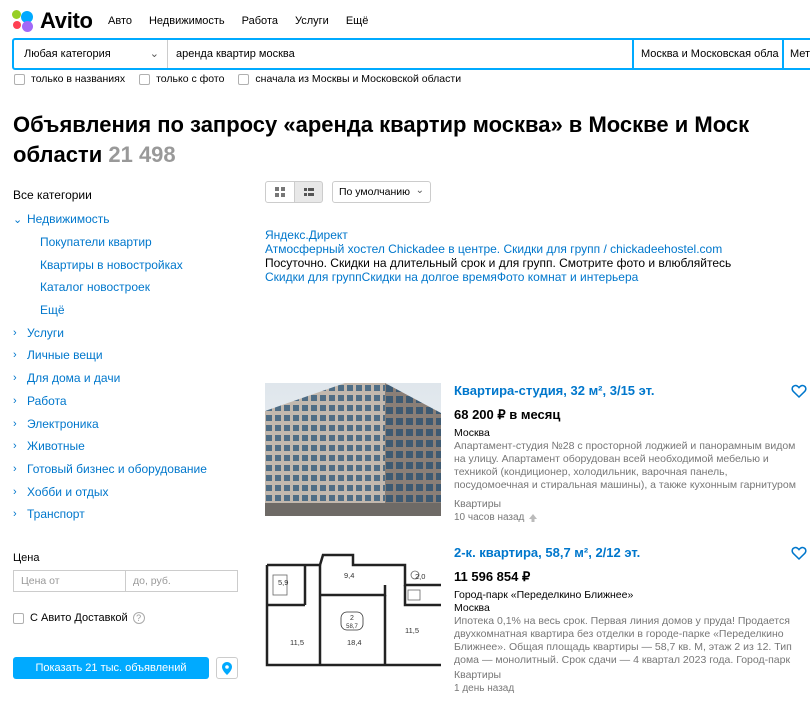 This screenshot has height=701, width=810. I want to click on category-select: Любая категория ⌄, so click(91, 54).